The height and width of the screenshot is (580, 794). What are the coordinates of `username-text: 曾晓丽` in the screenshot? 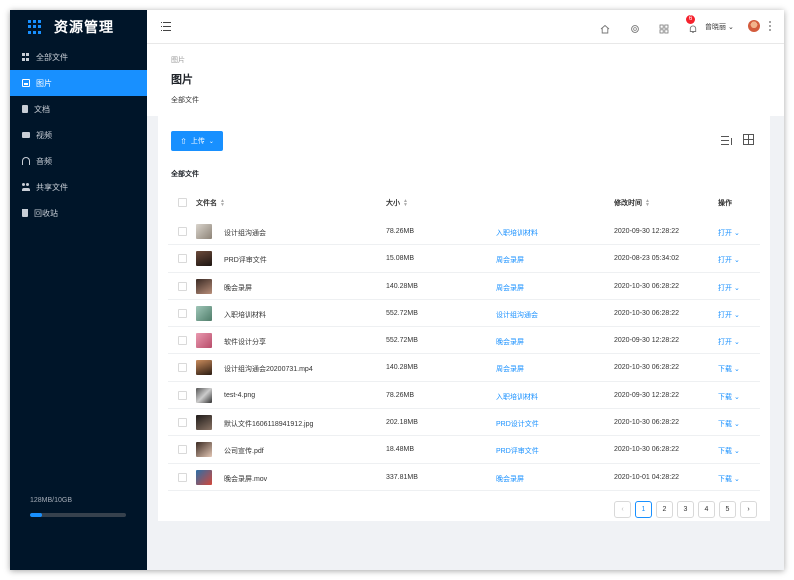 It's located at (715, 27).